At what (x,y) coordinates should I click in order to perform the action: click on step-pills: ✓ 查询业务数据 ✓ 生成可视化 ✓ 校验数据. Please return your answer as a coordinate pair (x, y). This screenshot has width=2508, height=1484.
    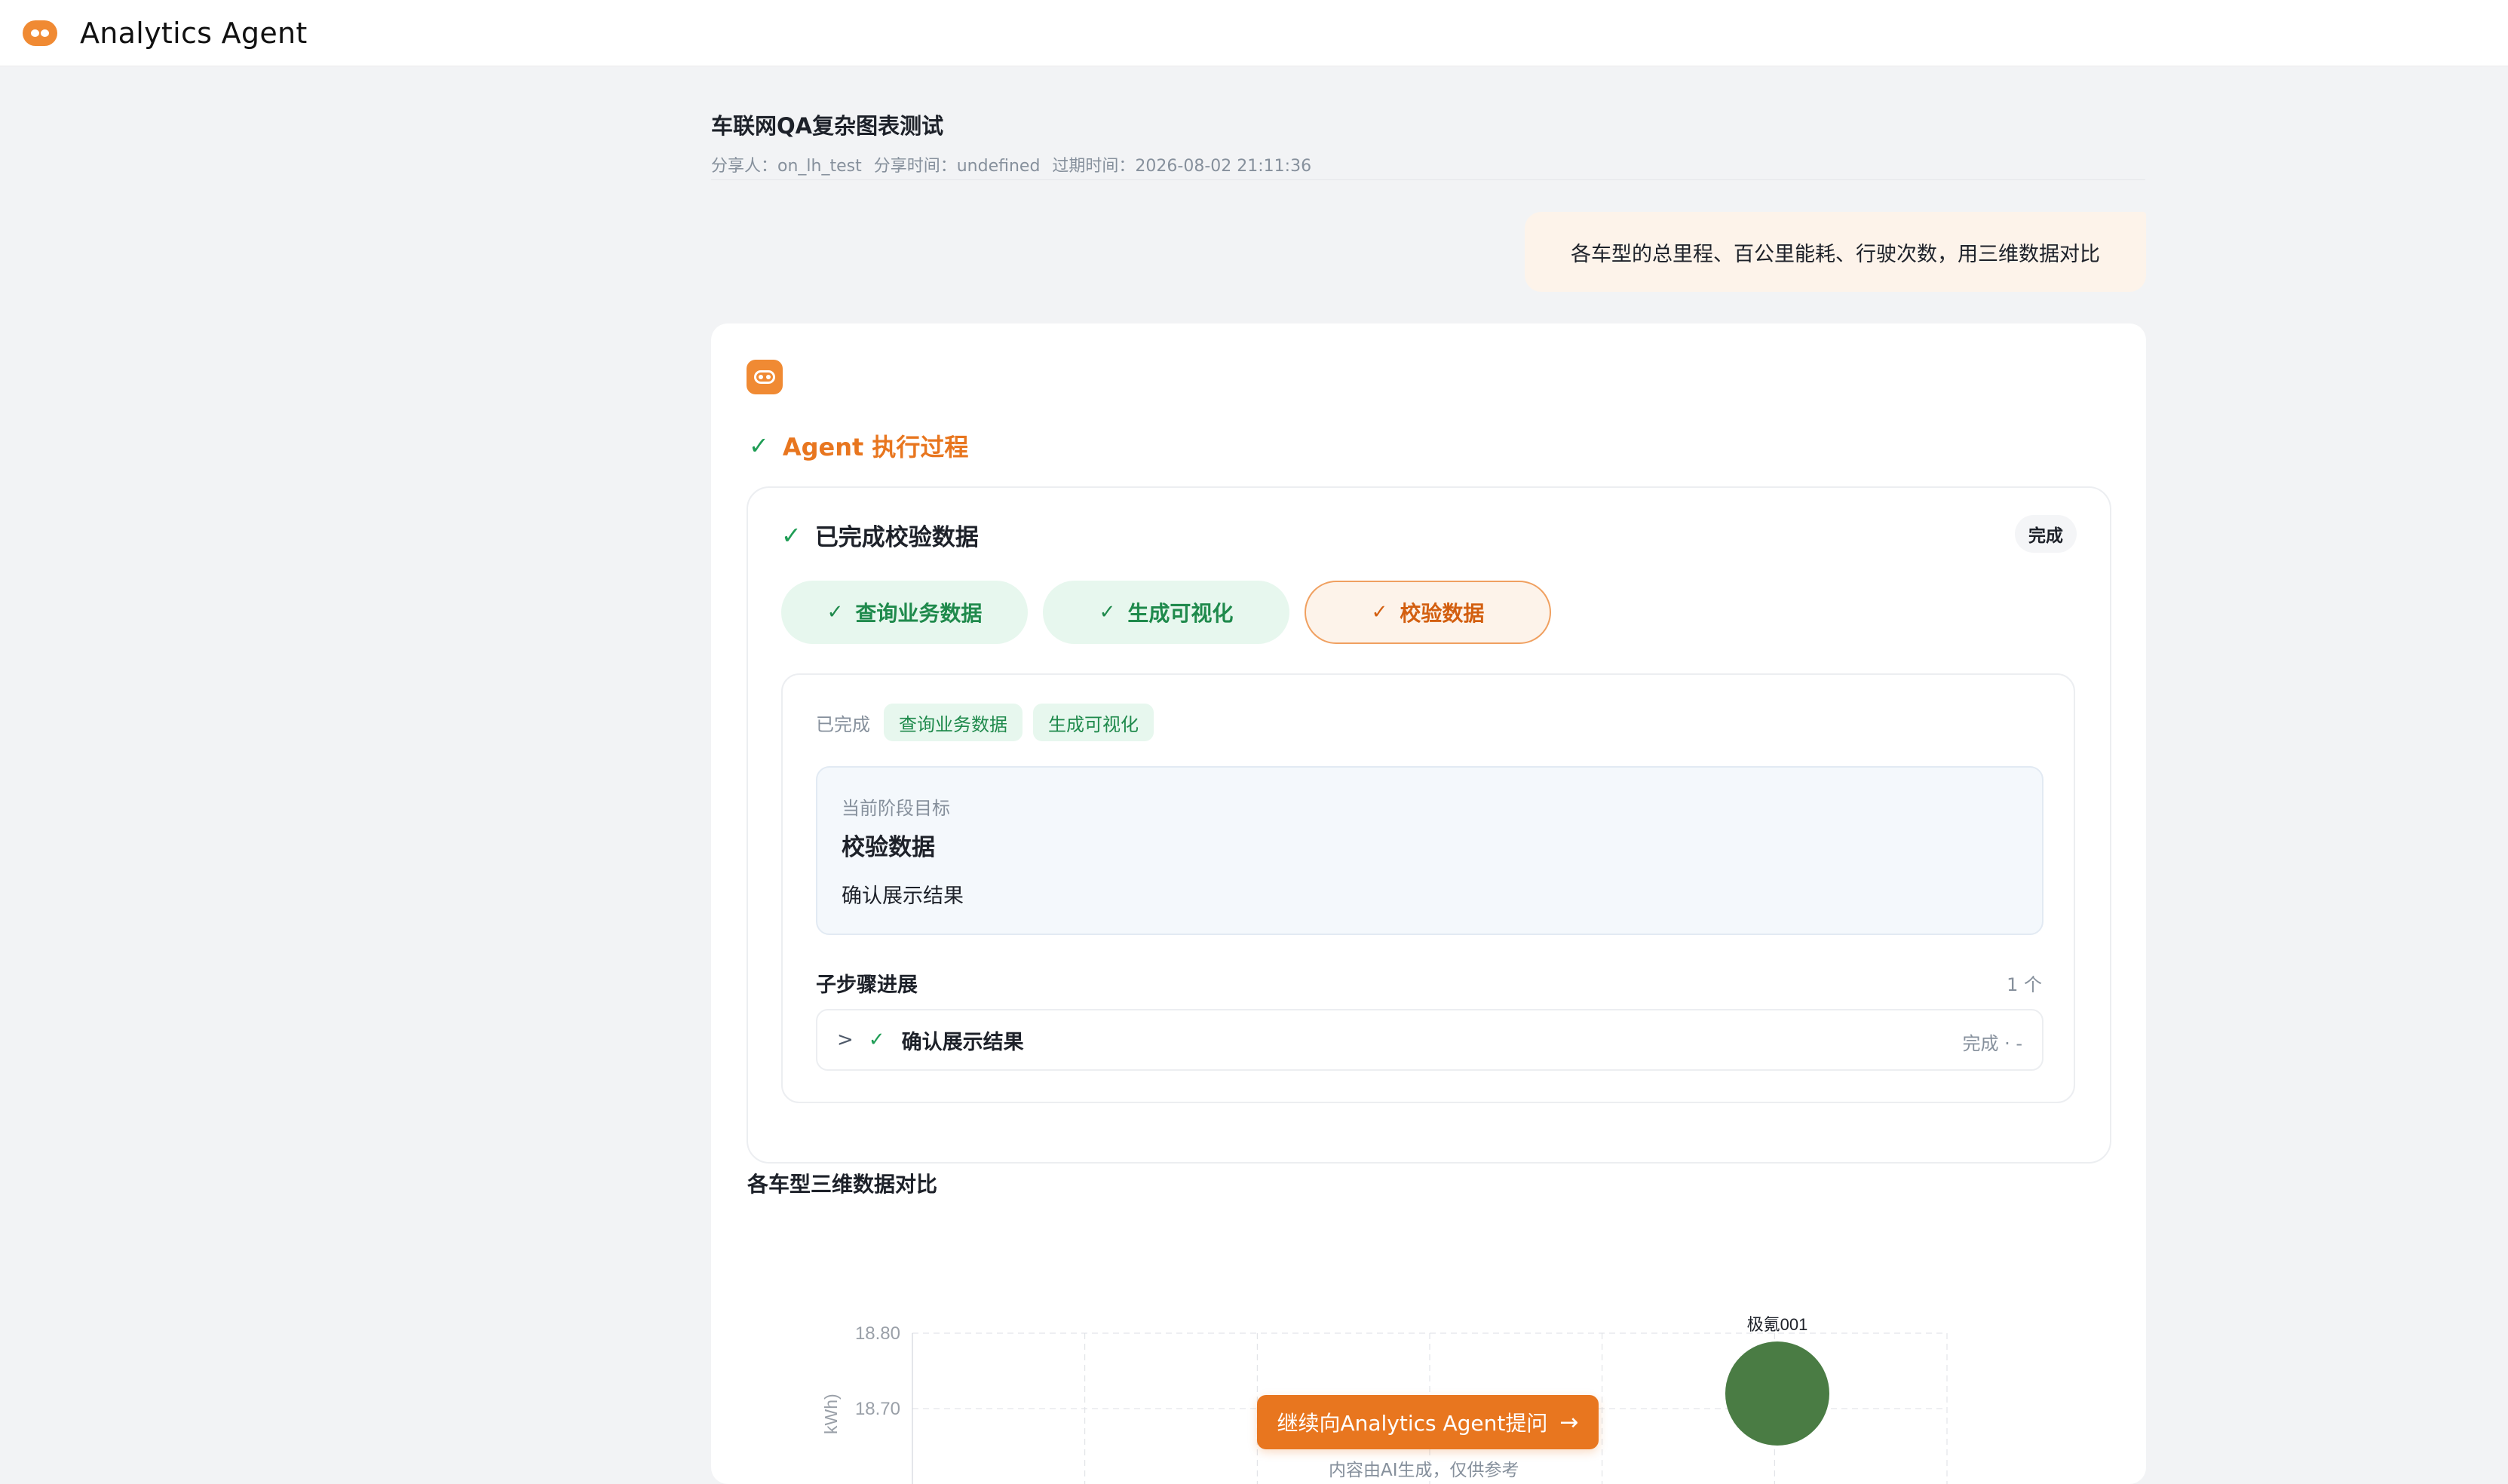
    Looking at the image, I should click on (1166, 612).